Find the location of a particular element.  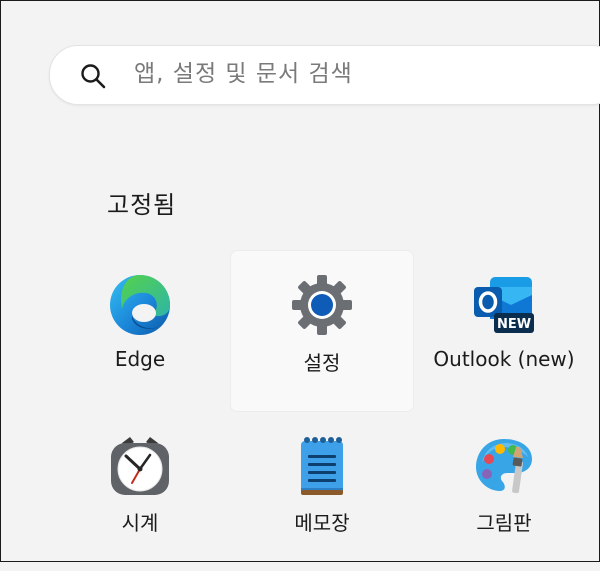

outlook-icon: NEW is located at coordinates (504, 305).